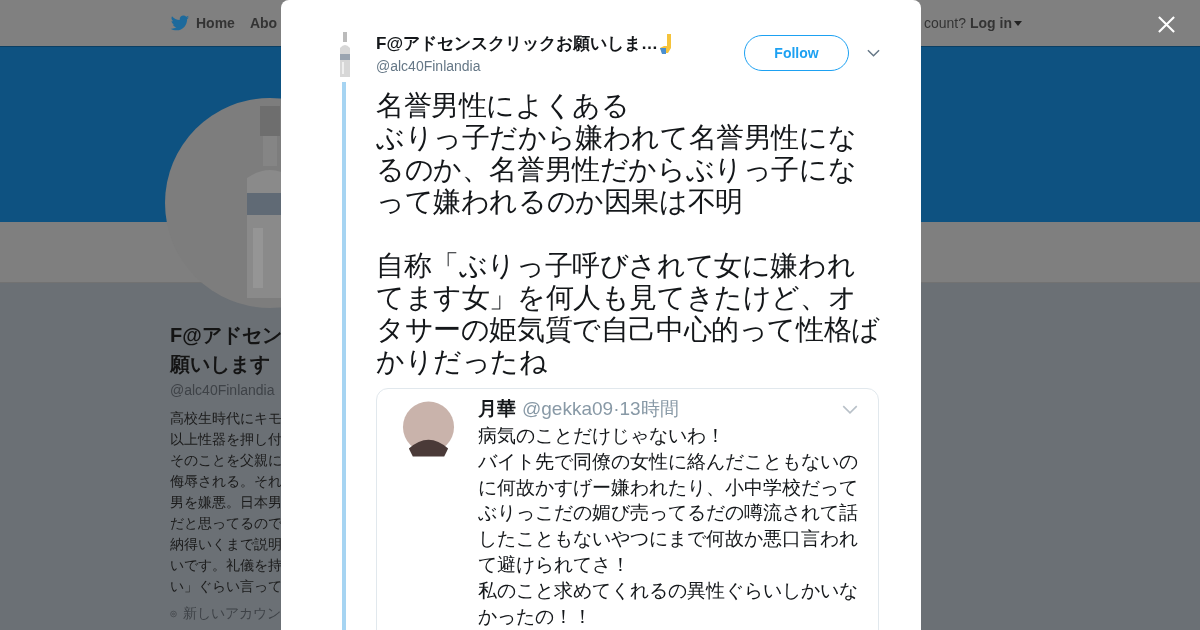 This screenshot has width=1200, height=630. I want to click on account-prompt: count?, so click(944, 23).